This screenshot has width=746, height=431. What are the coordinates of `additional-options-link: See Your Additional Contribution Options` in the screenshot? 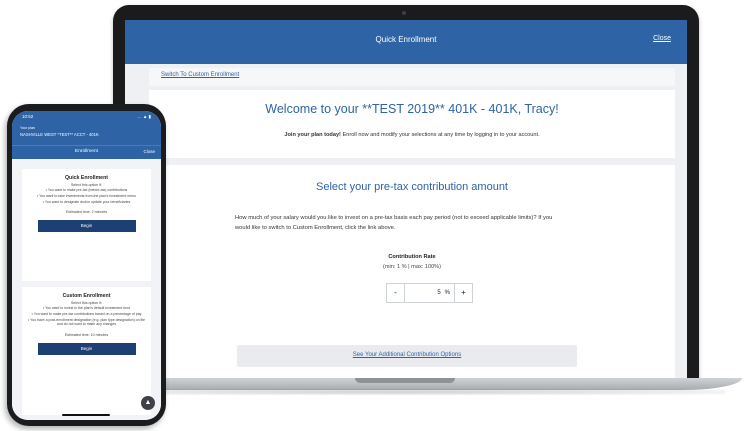 It's located at (407, 355).